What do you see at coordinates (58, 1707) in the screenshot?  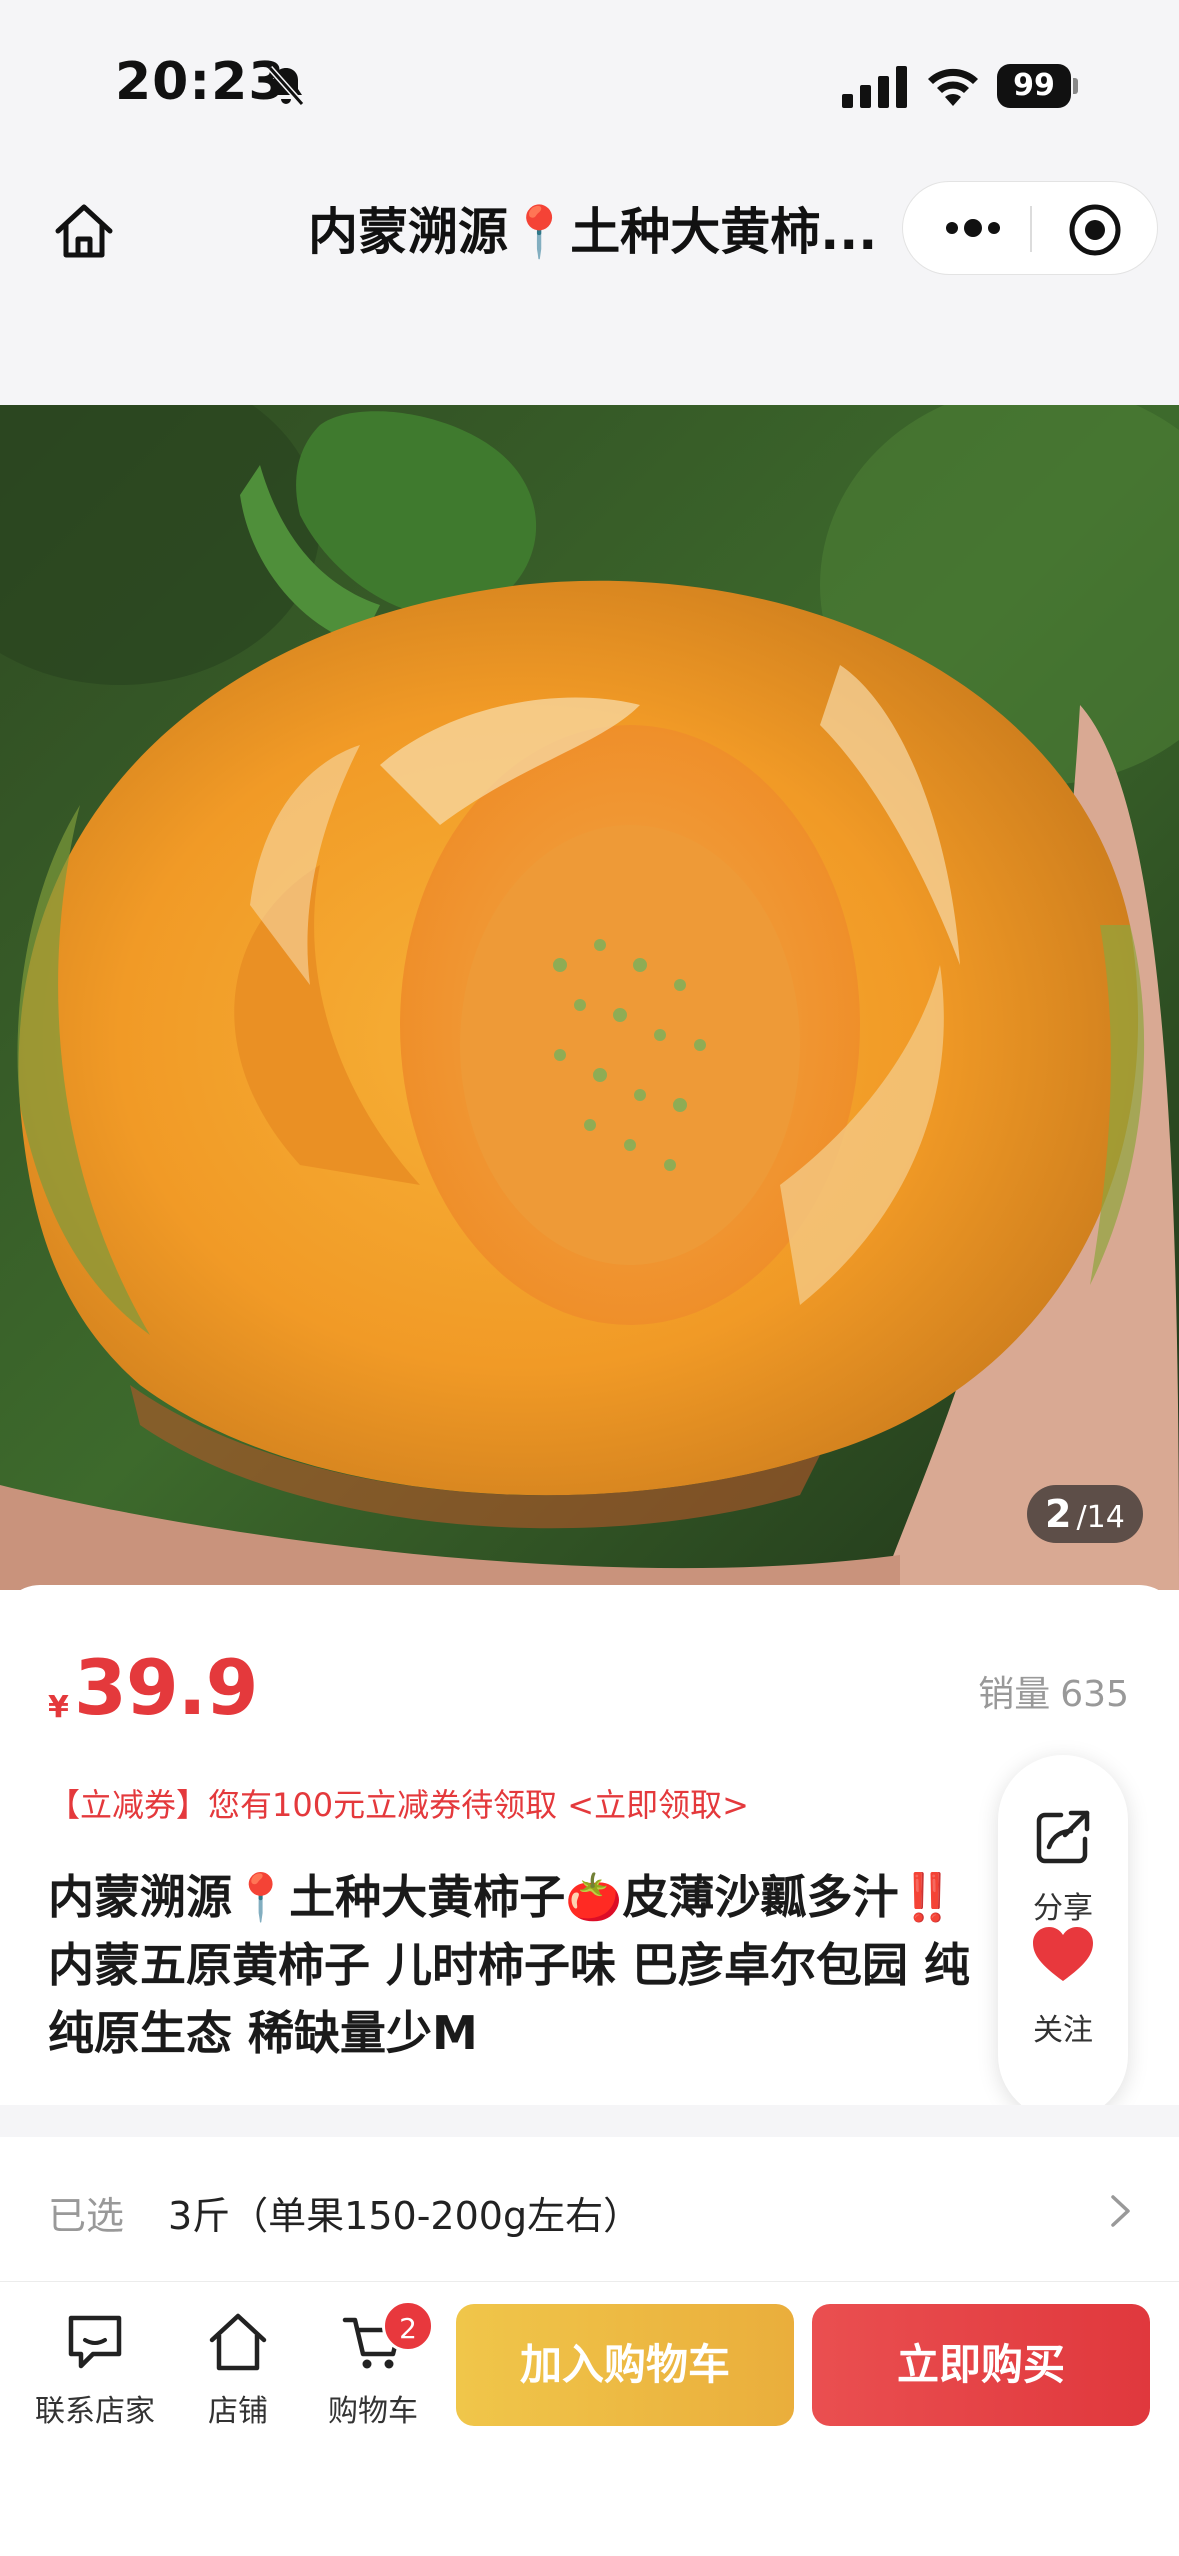 I see `price-currency: ¥` at bounding box center [58, 1707].